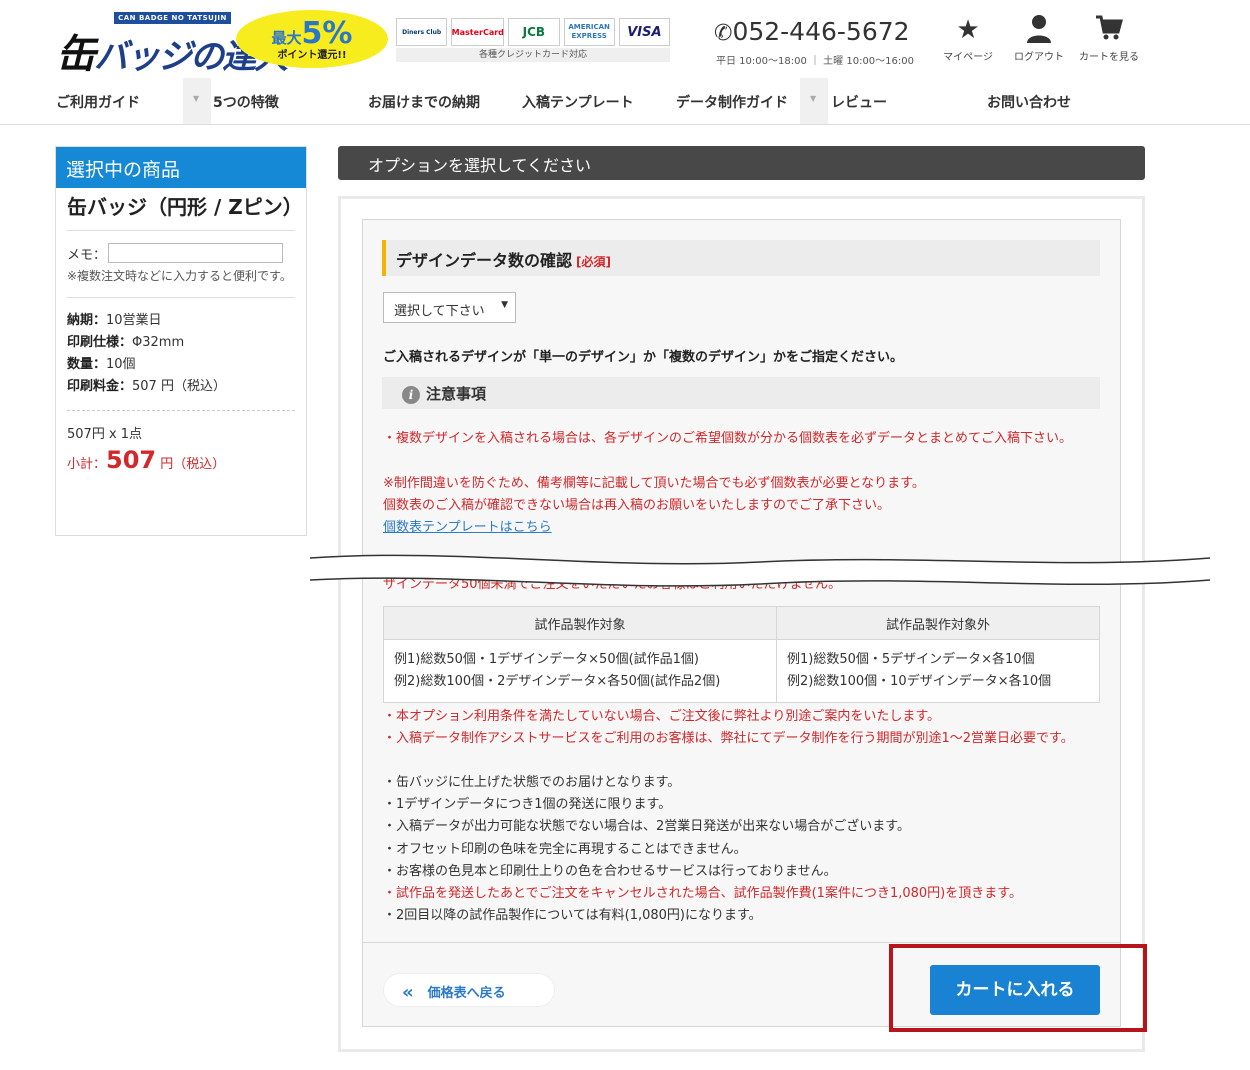 The width and height of the screenshot is (1250, 1070). I want to click on quantity-line: 507円 x 1点, so click(105, 434).